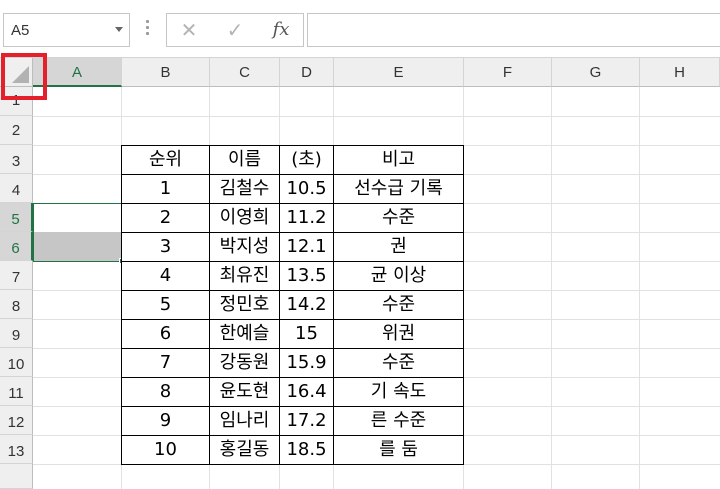 Image resolution: width=720 pixels, height=489 pixels. Describe the element at coordinates (24, 76) in the screenshot. I see `highlight-box` at that location.